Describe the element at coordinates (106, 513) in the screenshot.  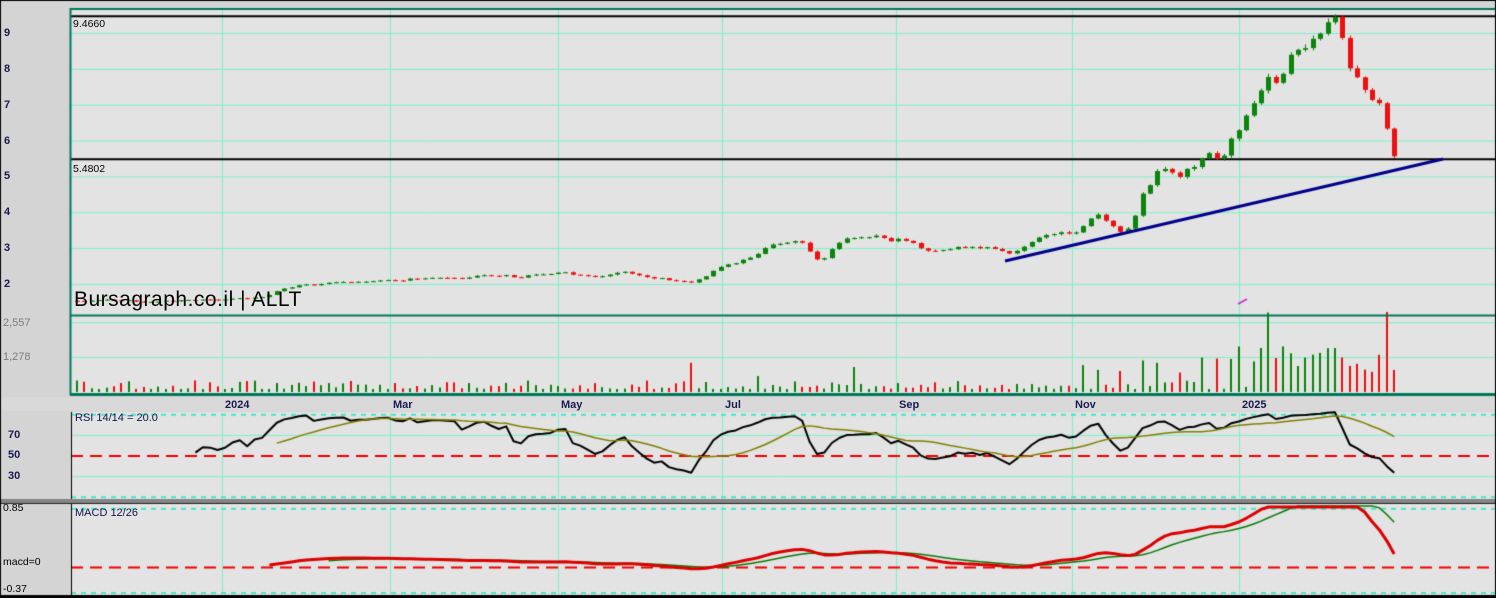
I see `macd-title: MACD 12/26` at that location.